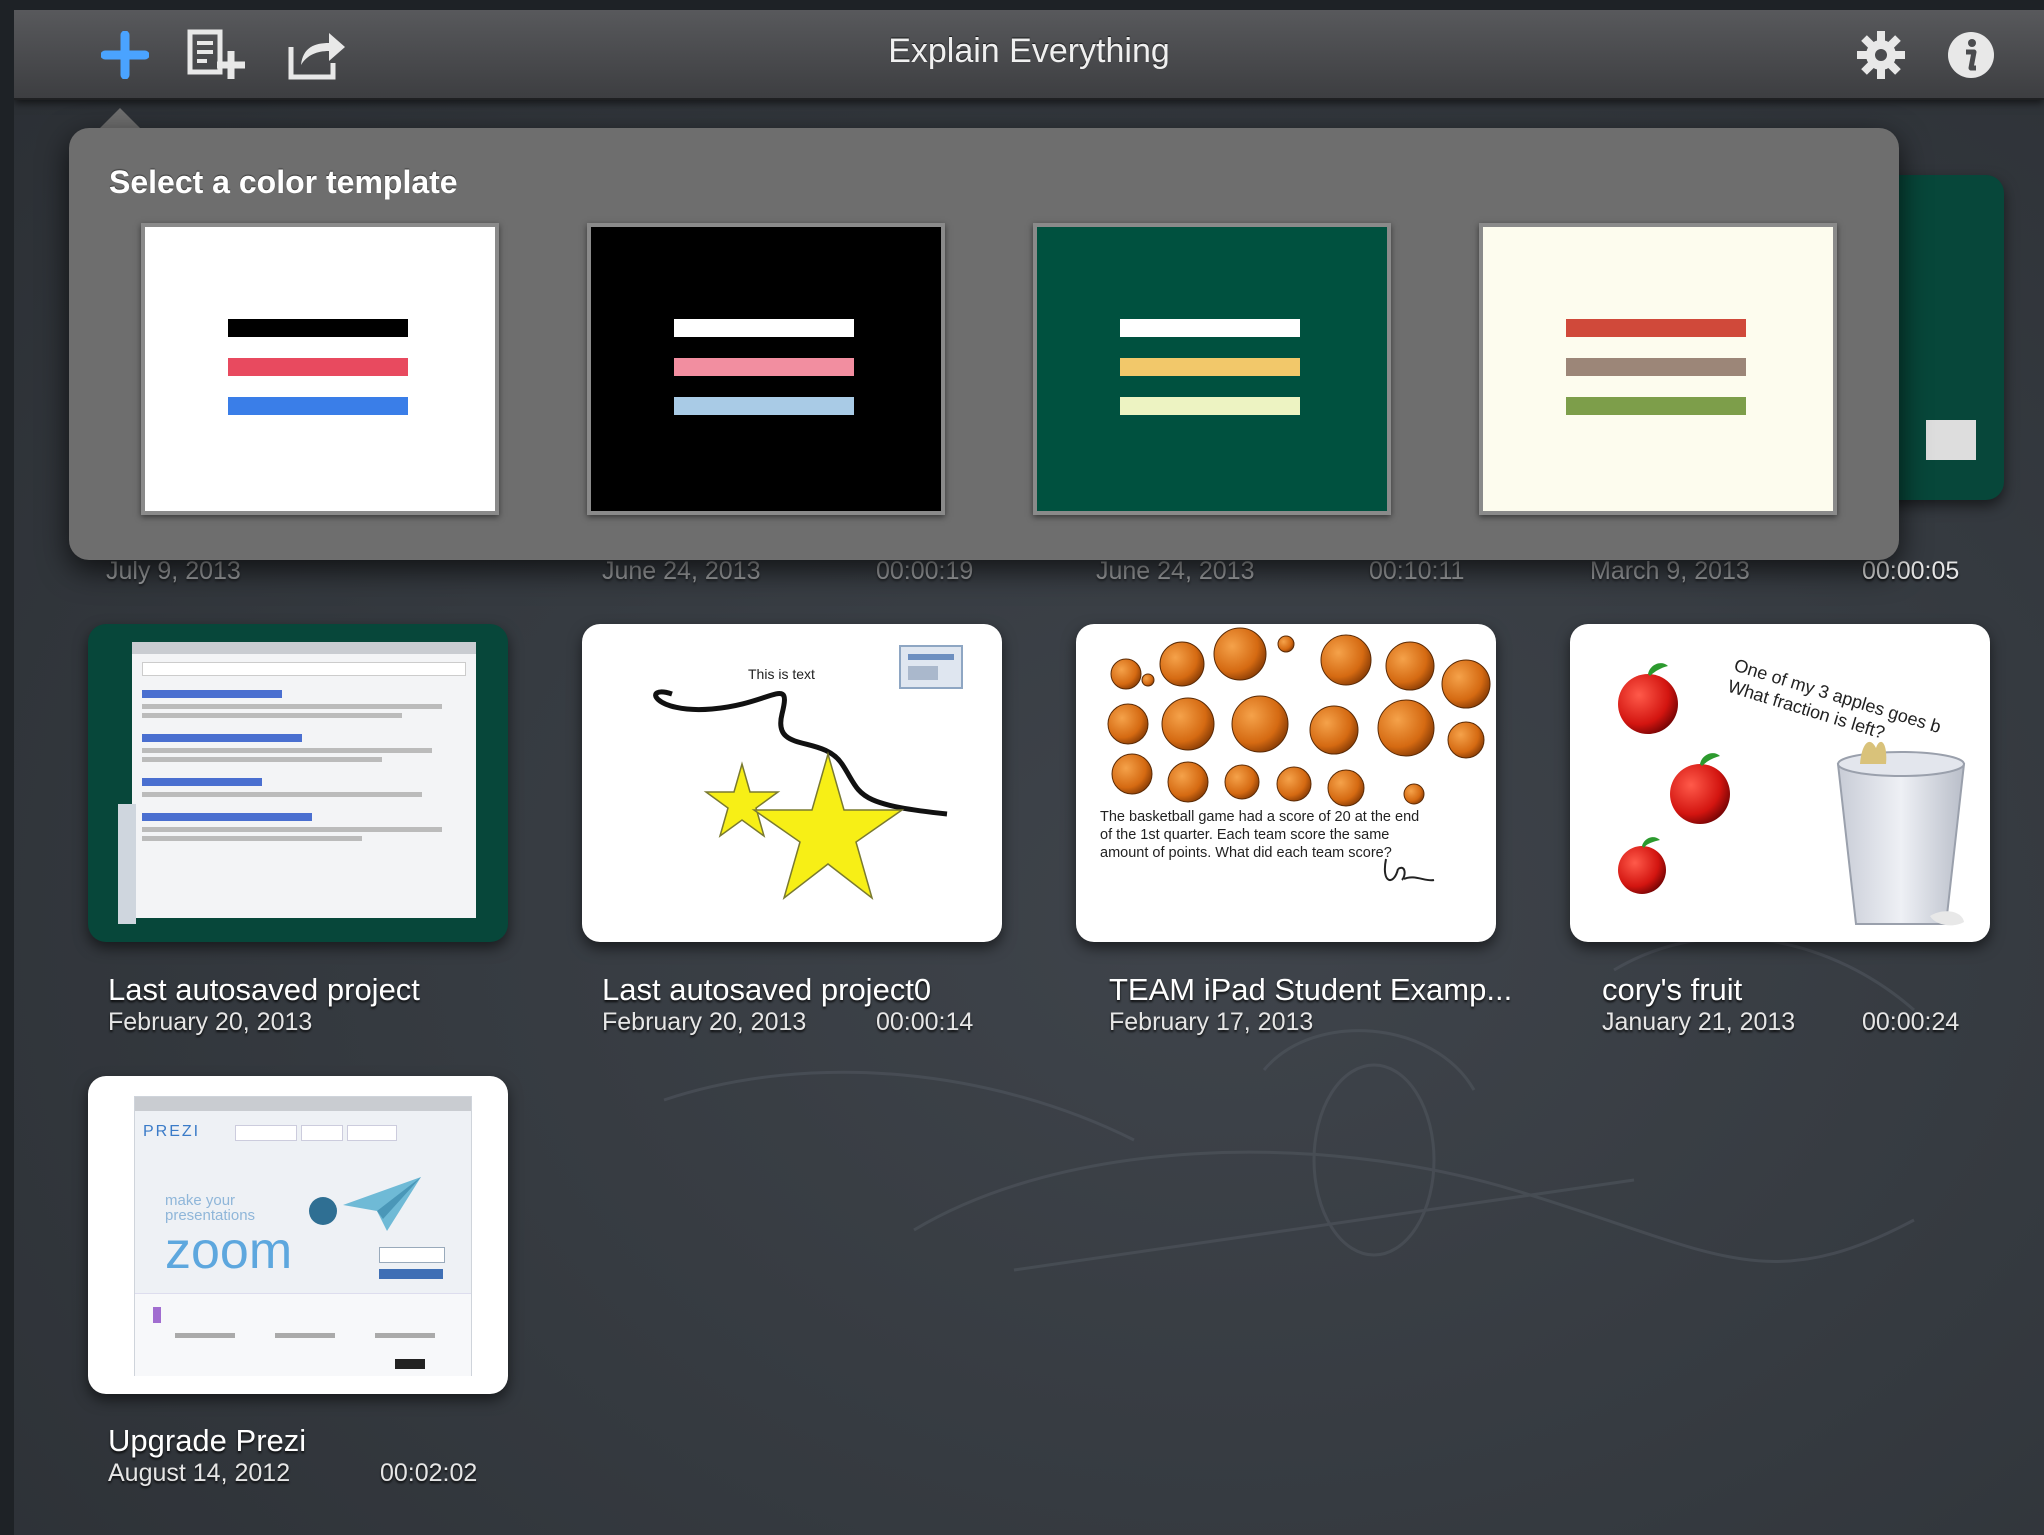  I want to click on project-duration: 00:00:19, so click(925, 571).